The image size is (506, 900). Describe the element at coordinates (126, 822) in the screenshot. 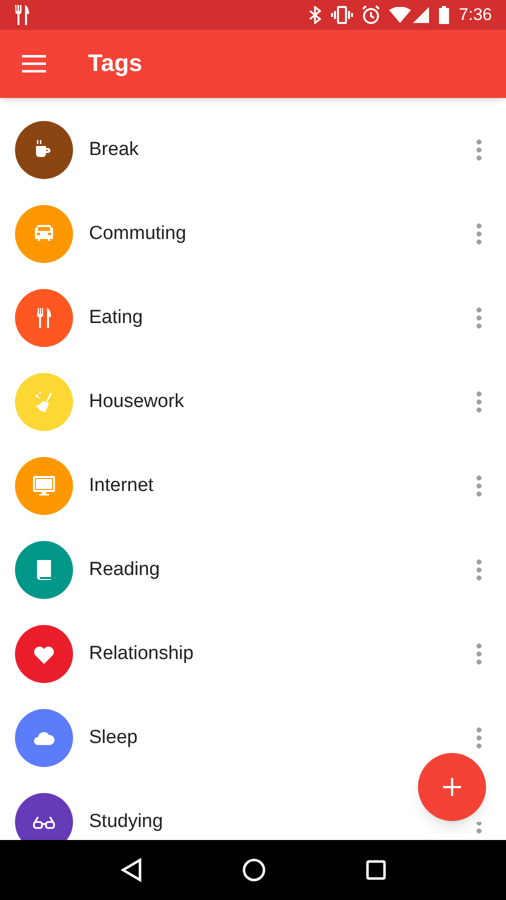

I see `tag-label: Studying` at that location.